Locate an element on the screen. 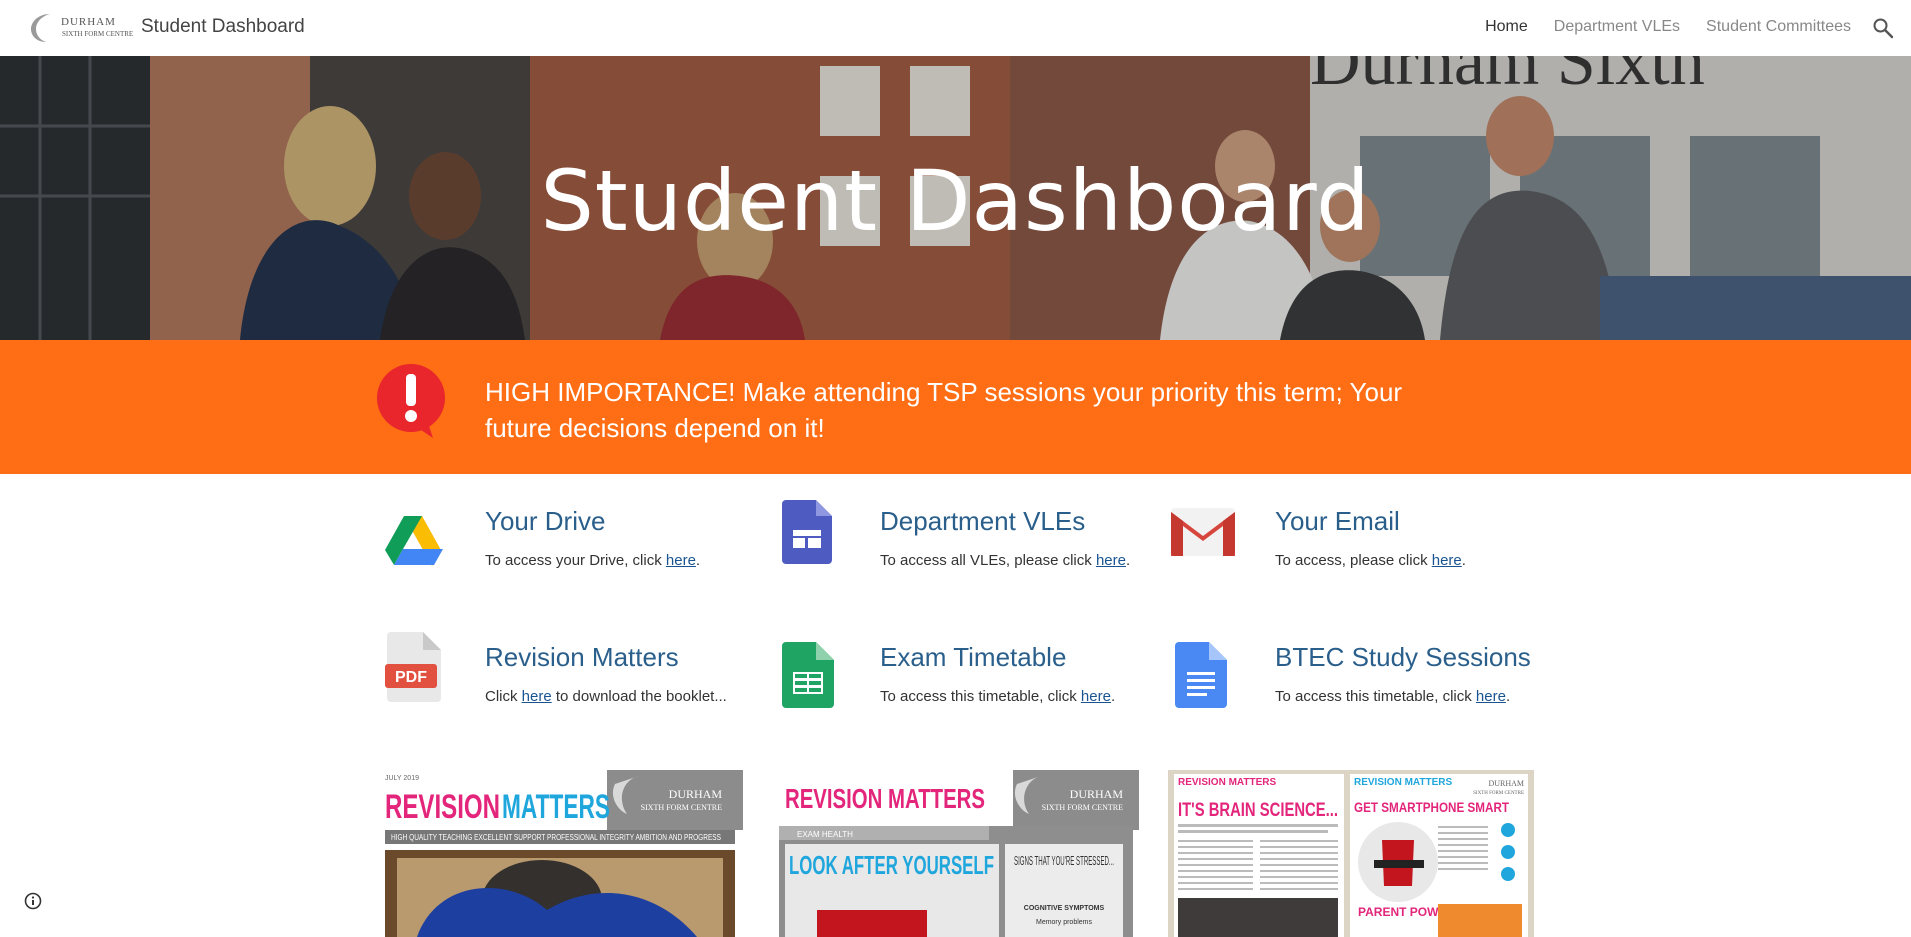 The width and height of the screenshot is (1911, 937). card-description: To access all VLEs, please click here. is located at coordinates (1005, 560).